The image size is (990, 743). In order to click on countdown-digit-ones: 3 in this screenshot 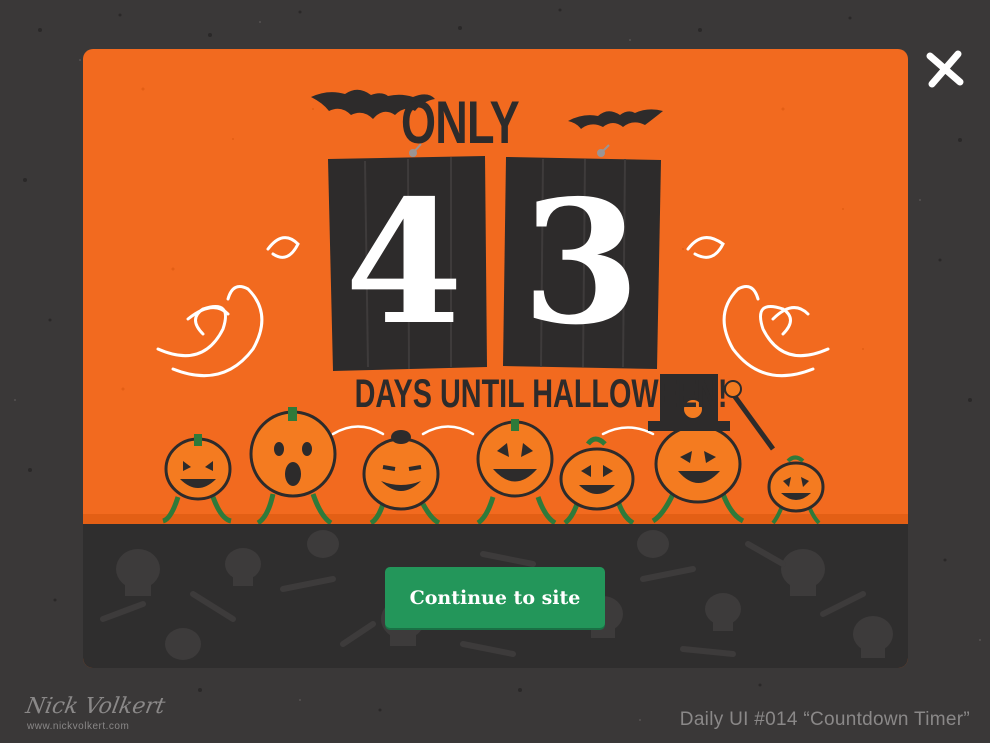, I will do `click(581, 263)`.